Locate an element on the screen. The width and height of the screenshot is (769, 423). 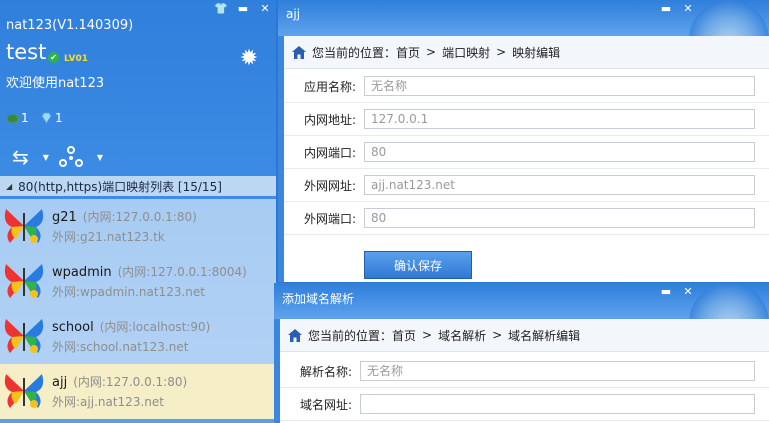
external-port-label: 外网端口: is located at coordinates (329, 218).